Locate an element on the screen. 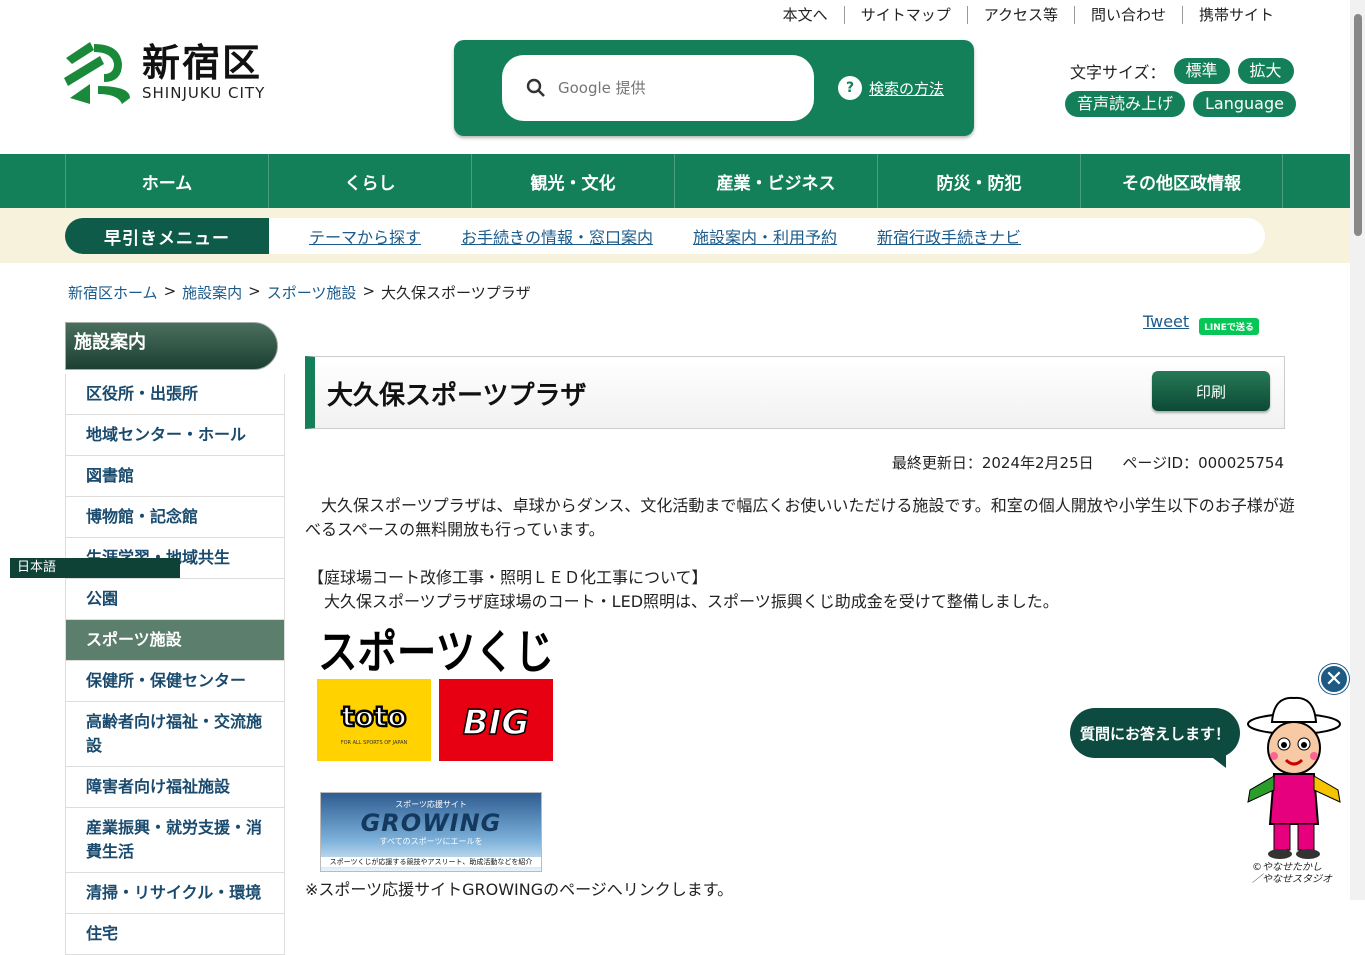 The height and width of the screenshot is (955, 1365). breadcrumb-current: 大久保スポーツプラザ is located at coordinates (456, 293).